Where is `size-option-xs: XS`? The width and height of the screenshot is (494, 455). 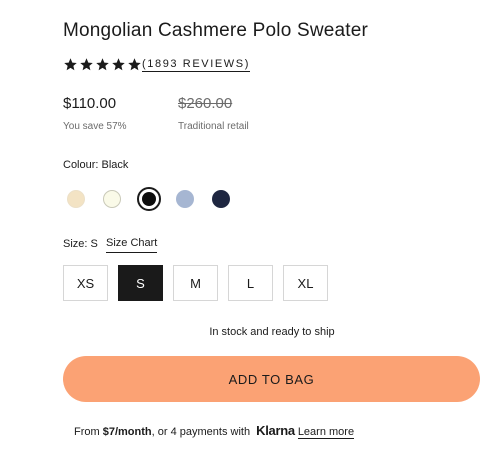
size-option-xs: XS is located at coordinates (85, 283).